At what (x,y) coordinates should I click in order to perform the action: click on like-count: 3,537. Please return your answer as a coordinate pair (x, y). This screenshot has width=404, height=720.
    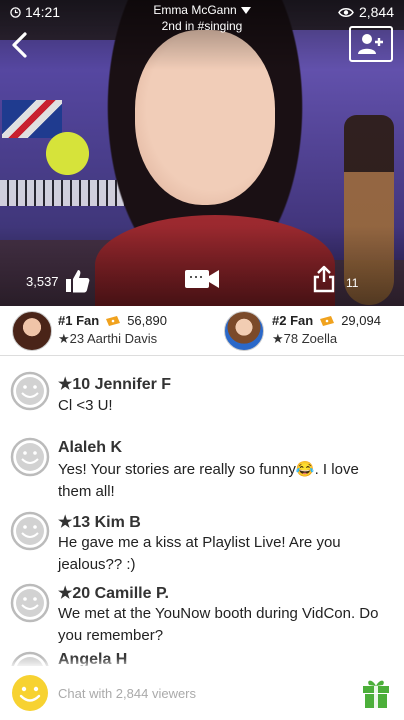
    Looking at the image, I should click on (42, 281).